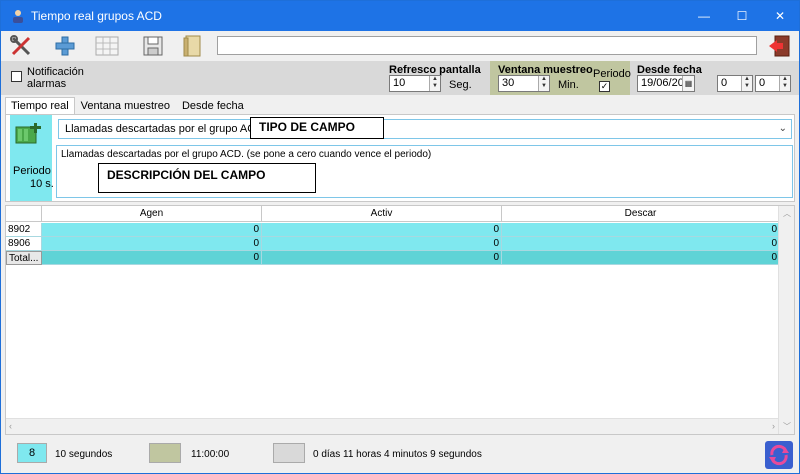 Image resolution: width=800 pixels, height=474 pixels. What do you see at coordinates (568, 85) in the screenshot?
I see `ventana-unit: Min.` at bounding box center [568, 85].